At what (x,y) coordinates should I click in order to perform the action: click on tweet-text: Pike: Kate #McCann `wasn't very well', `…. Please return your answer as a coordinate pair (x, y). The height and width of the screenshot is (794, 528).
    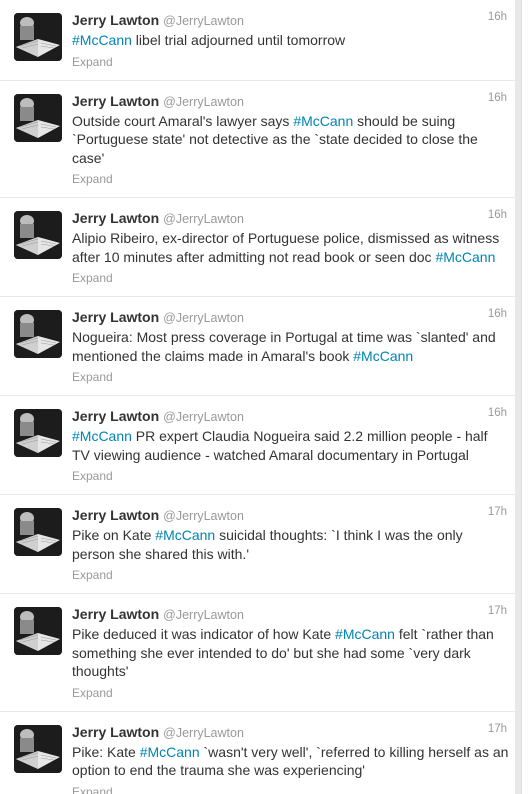
    Looking at the image, I should click on (290, 761).